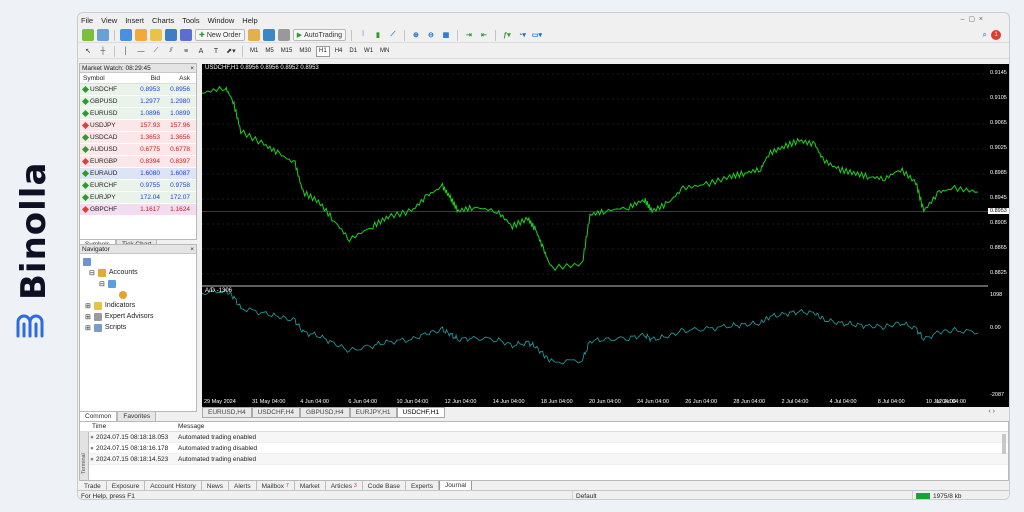 Image resolution: width=1024 pixels, height=512 pixels. Describe the element at coordinates (416, 35) in the screenshot. I see `zoom-in-icon: ⊕` at that location.